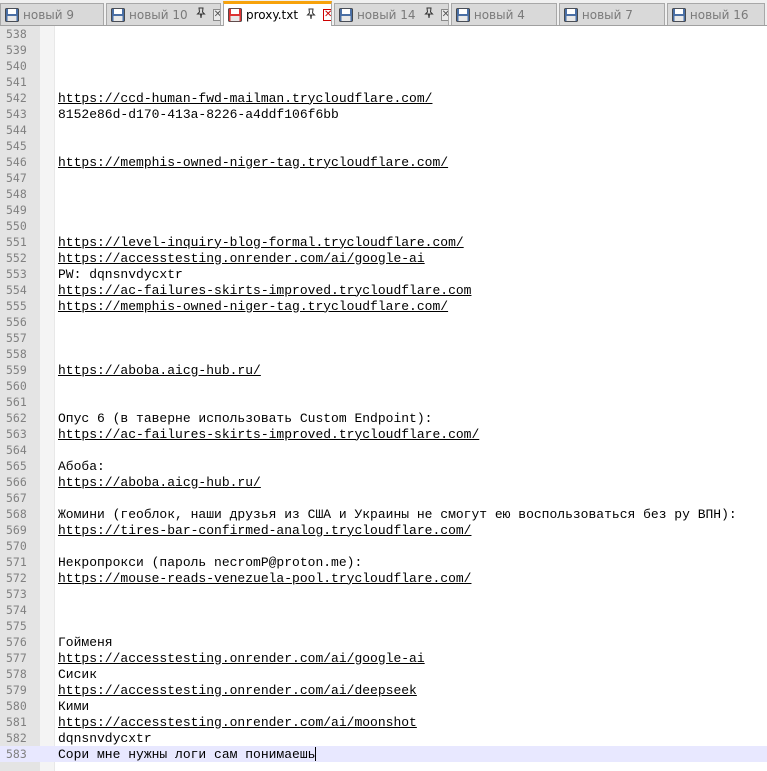 The height and width of the screenshot is (771, 767). I want to click on line-number: 557, so click(16, 338).